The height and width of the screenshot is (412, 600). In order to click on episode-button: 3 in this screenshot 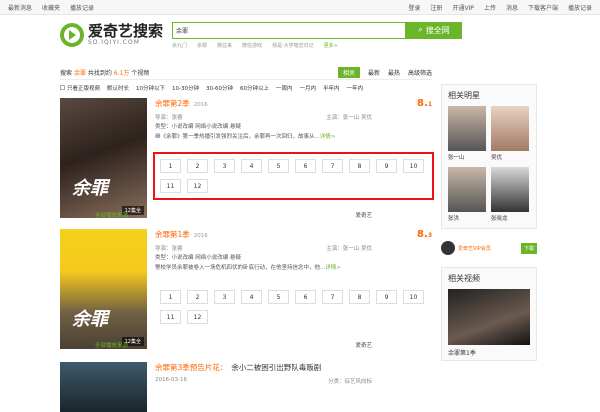, I will do `click(224, 297)`.